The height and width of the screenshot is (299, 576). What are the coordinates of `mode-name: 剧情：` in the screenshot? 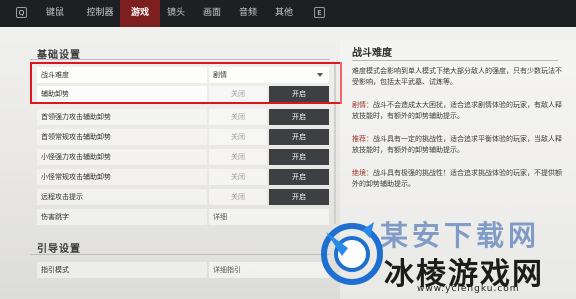 It's located at (362, 105).